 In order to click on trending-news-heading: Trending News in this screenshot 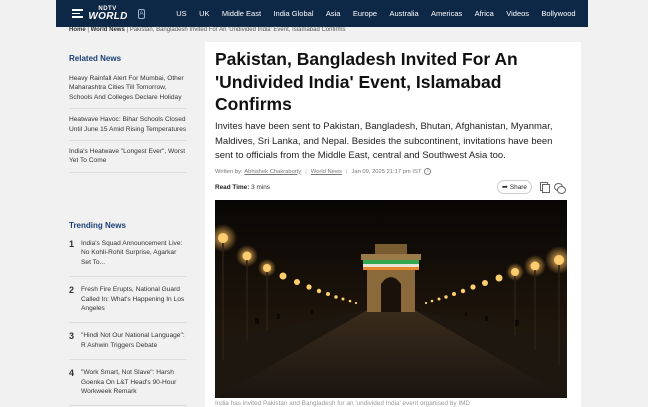, I will do `click(97, 225)`.